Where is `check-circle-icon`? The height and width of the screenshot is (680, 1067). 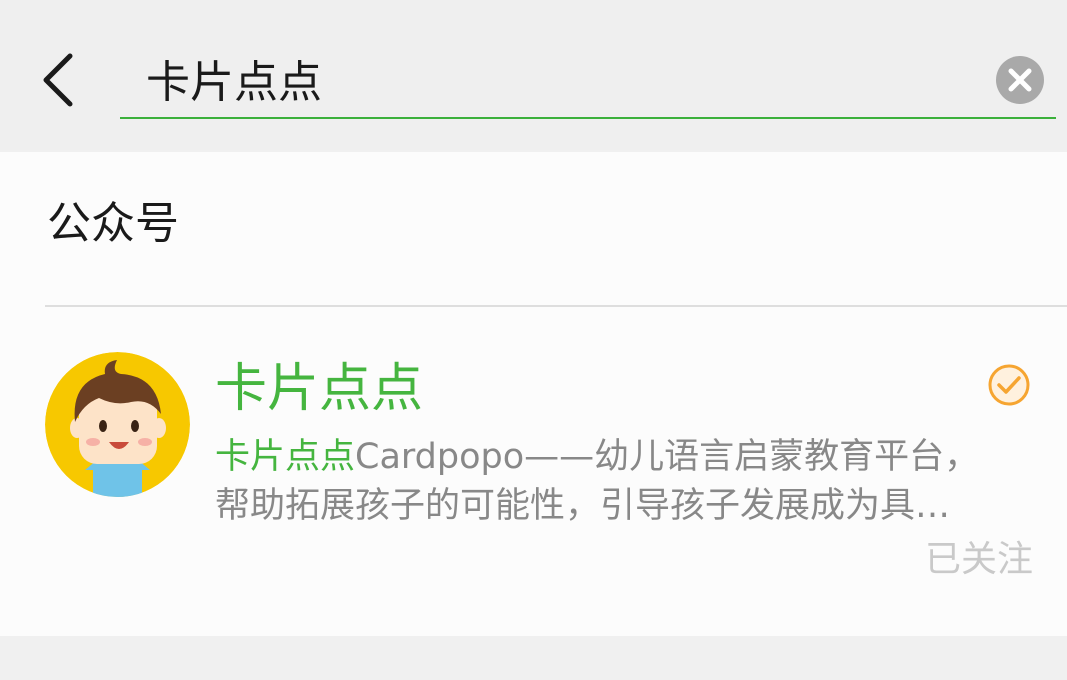 check-circle-icon is located at coordinates (1009, 385).